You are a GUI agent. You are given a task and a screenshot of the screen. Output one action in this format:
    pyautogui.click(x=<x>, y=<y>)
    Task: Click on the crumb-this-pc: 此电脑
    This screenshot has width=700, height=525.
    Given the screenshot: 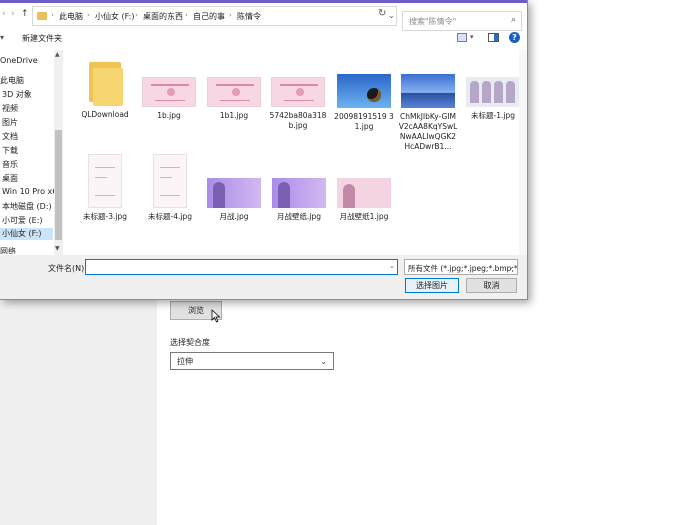 What is the action you would take?
    pyautogui.click(x=71, y=16)
    